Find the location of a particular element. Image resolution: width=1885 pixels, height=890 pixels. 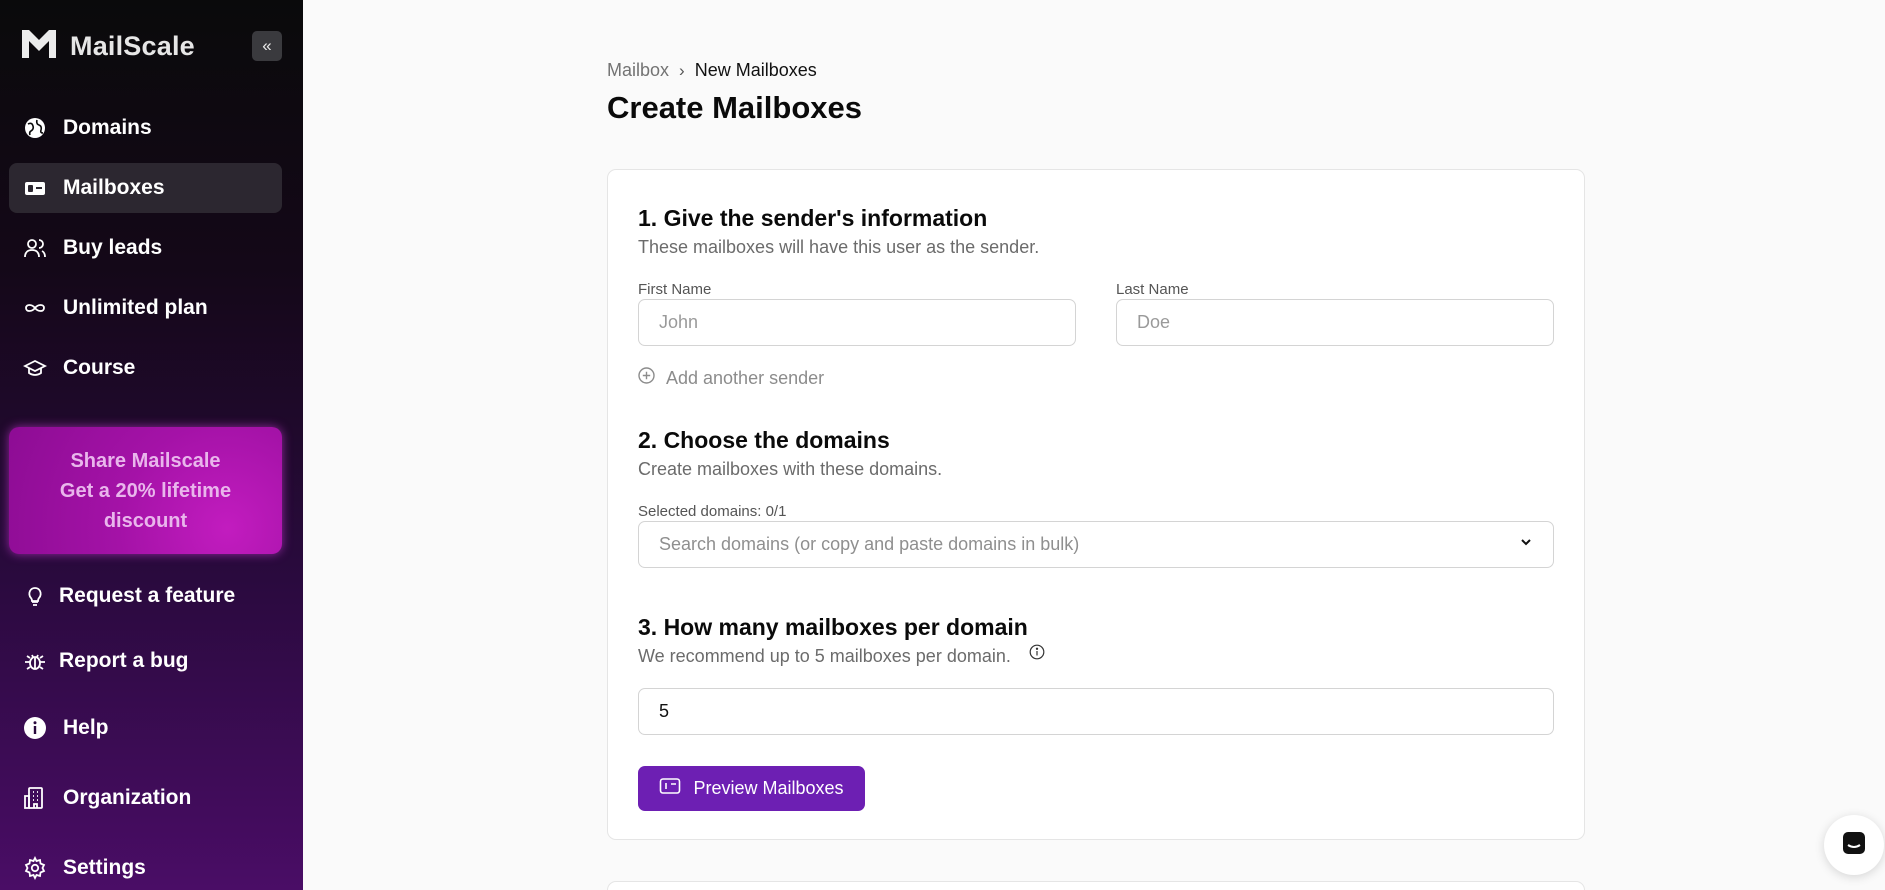

domains-section-subtitle: Create mailboxes with these domains. is located at coordinates (790, 469).